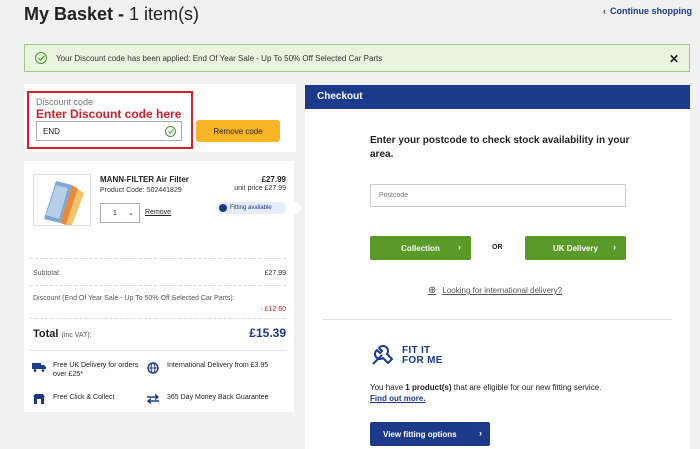 The image size is (700, 449). Describe the element at coordinates (502, 290) in the screenshot. I see `international-delivery-label: Looking for international delivery?` at that location.